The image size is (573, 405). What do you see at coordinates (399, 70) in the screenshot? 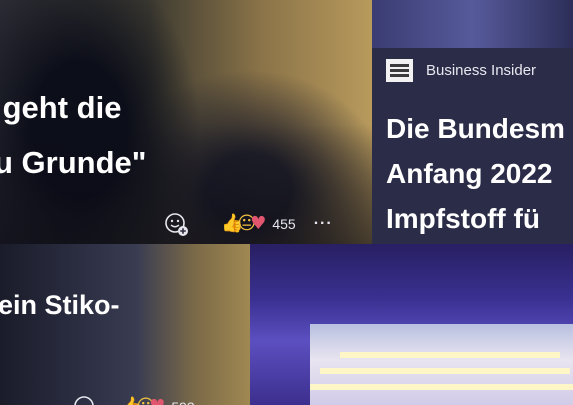
I see `publisher-logo-icon` at bounding box center [399, 70].